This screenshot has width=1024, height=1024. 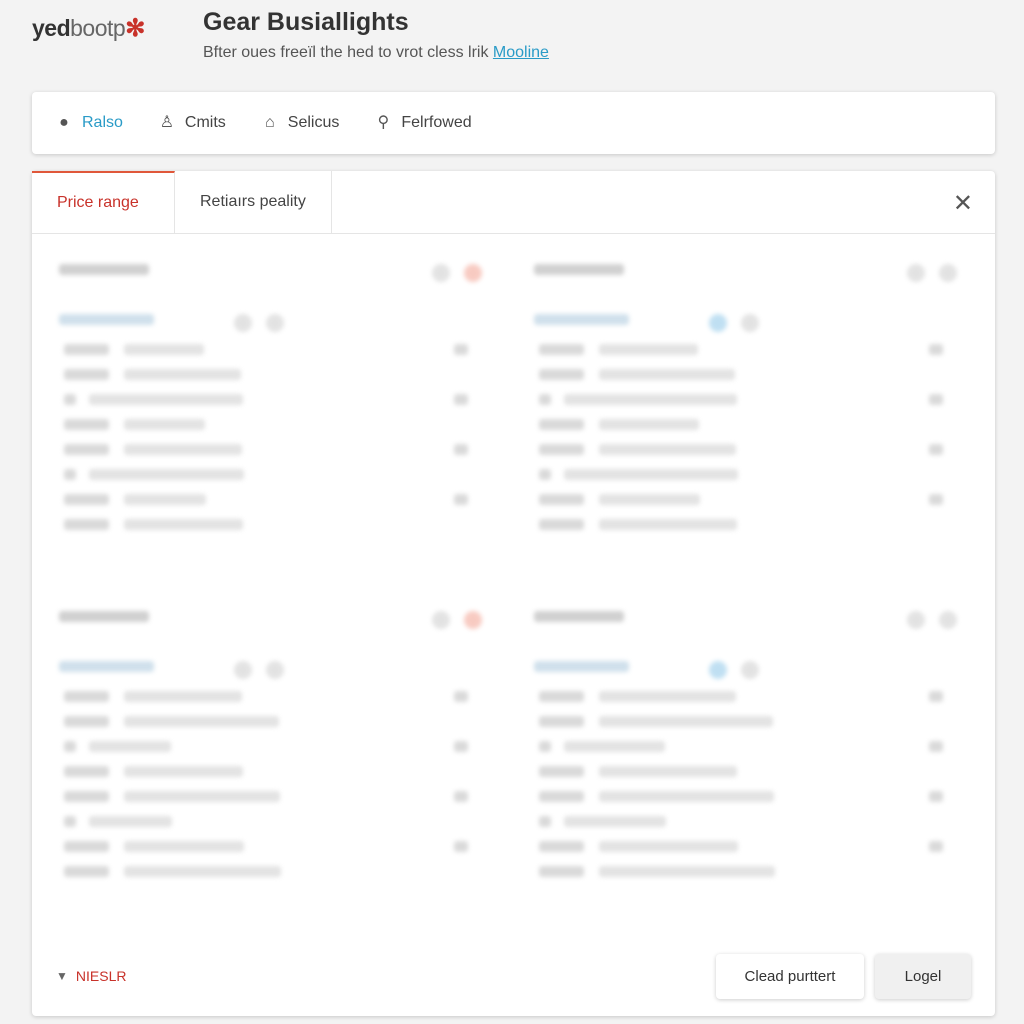 I want to click on burst-icon: ✻, so click(x=135, y=28).